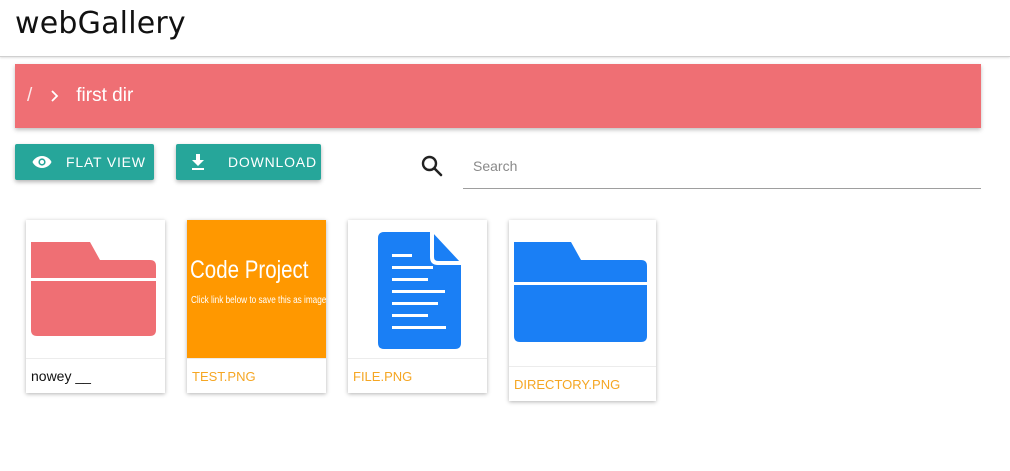 The width and height of the screenshot is (1010, 471). I want to click on breadcrumb: / first dir, so click(498, 96).